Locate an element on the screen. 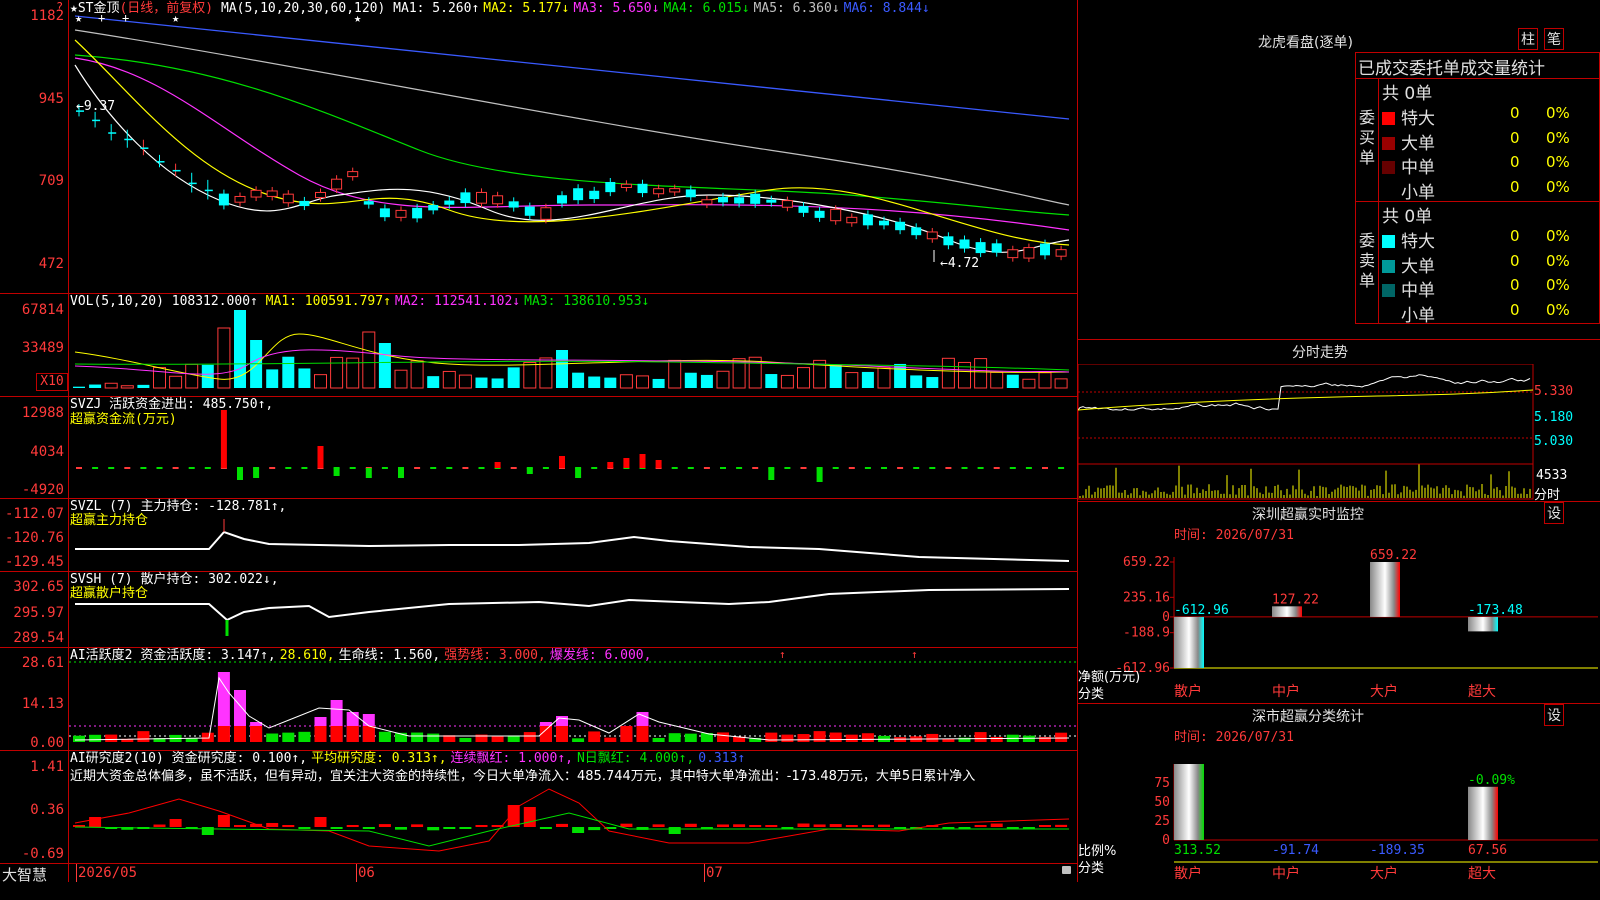  event-marker: ★ is located at coordinates (78, 18).